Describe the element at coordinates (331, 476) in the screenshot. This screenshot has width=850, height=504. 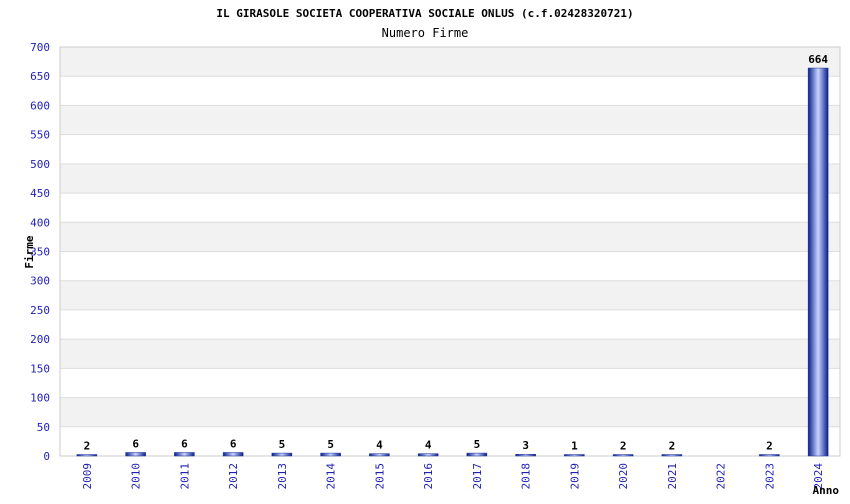
I see `x-tick-label-2014: 2014` at that location.